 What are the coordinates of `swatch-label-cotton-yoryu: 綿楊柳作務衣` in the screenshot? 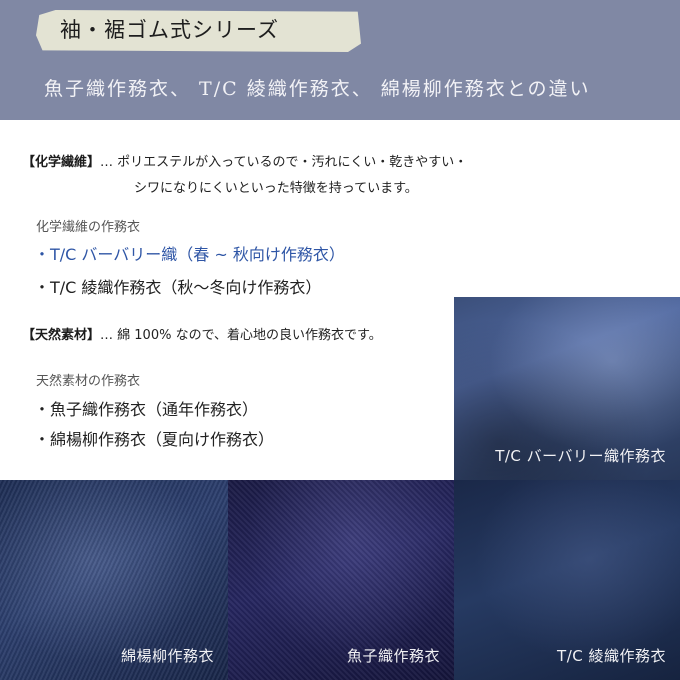 It's located at (167, 656).